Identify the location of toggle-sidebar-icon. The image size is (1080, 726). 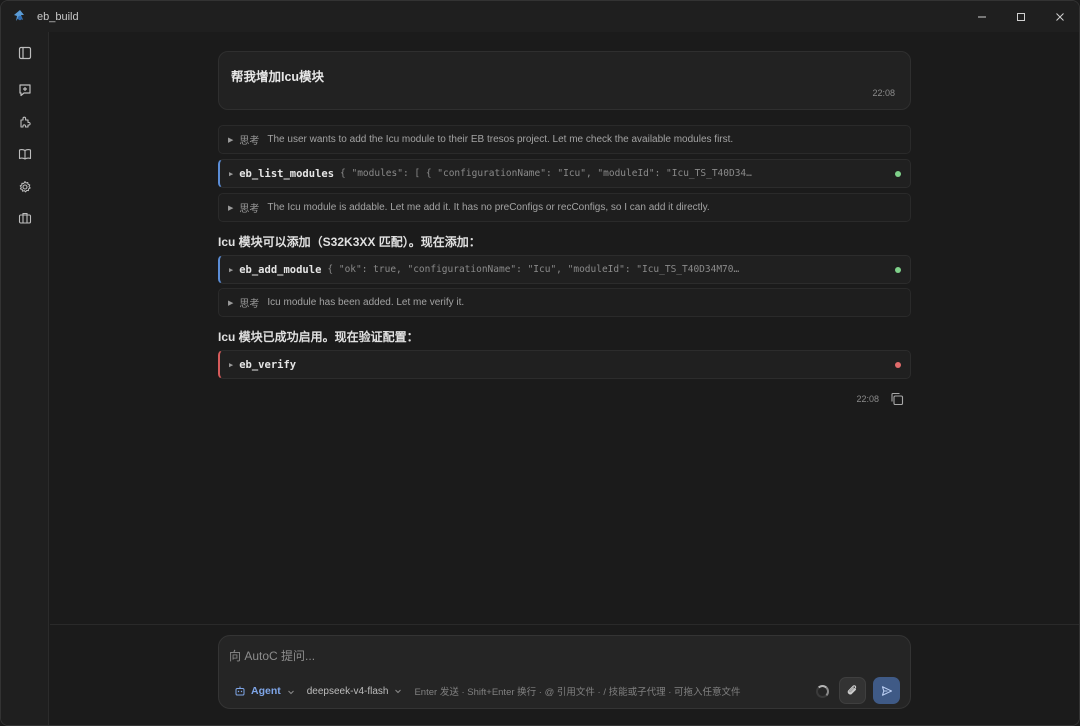
(25, 53).